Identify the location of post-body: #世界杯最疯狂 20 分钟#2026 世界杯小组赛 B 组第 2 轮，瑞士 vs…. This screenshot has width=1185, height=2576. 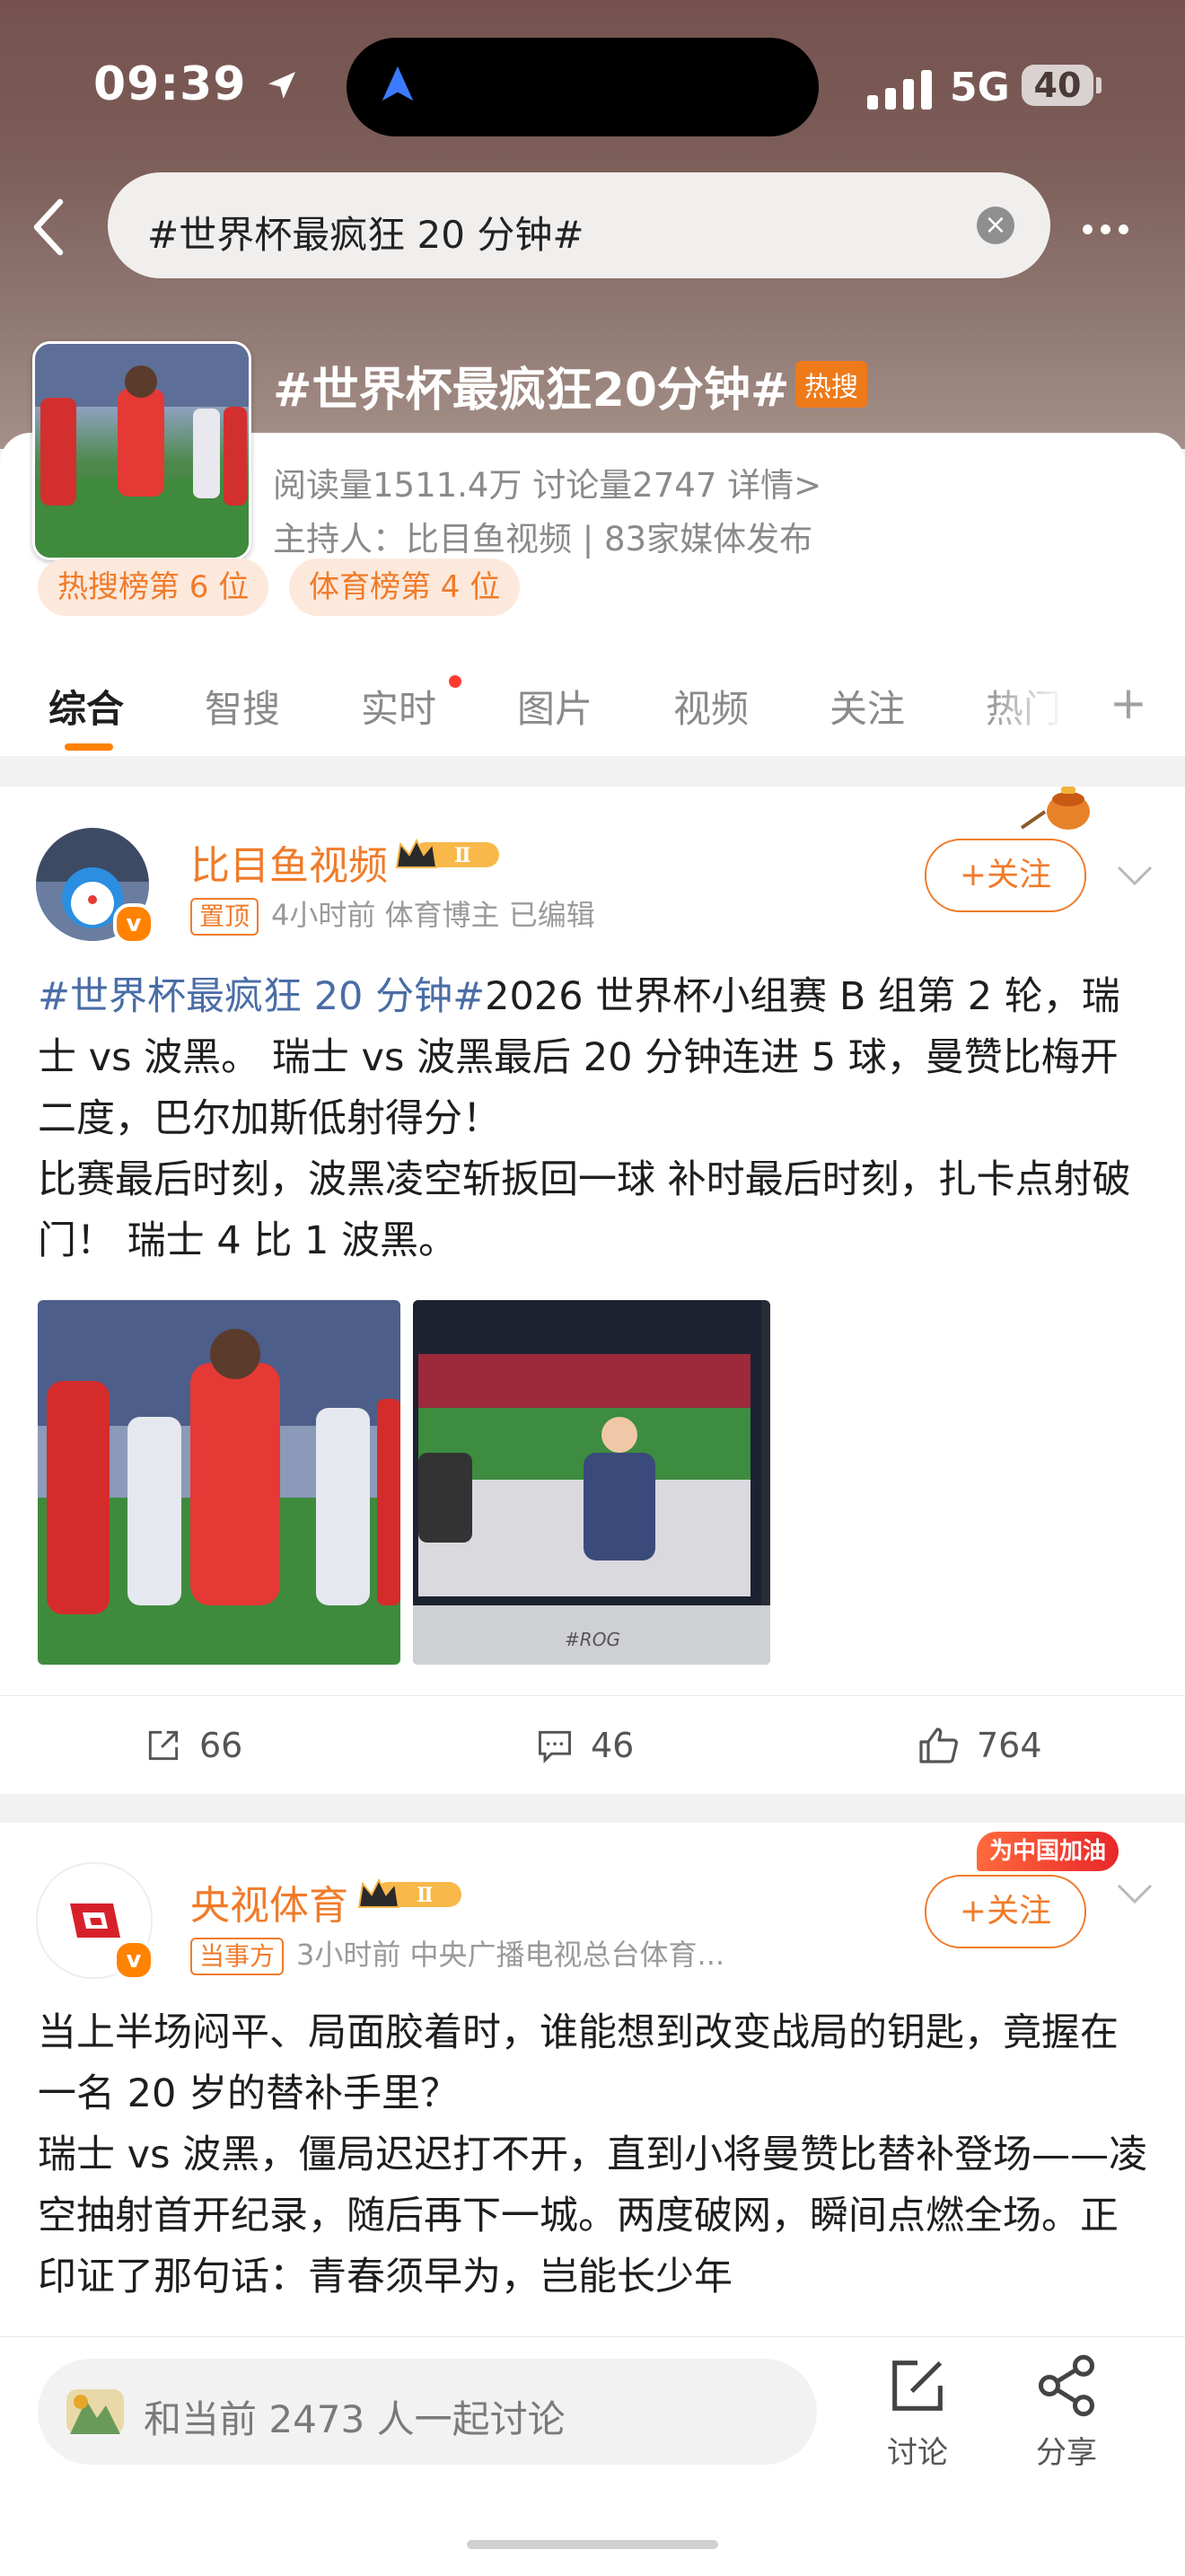
(594, 1118).